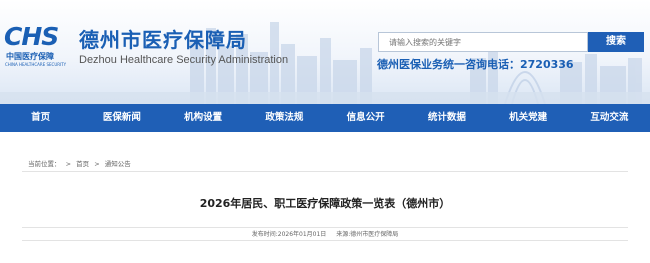 This screenshot has width=650, height=263. I want to click on breadcrumb-notices-link: 通知公告, so click(118, 164).